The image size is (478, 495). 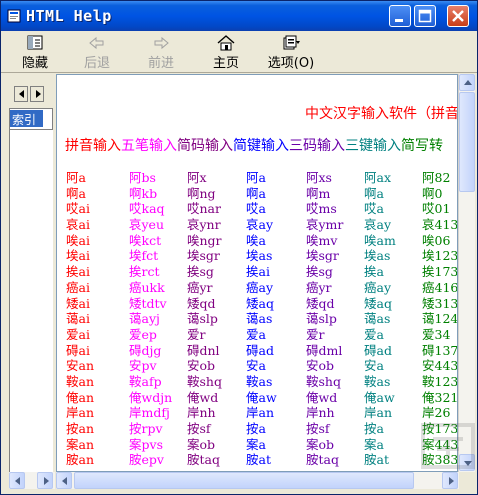 I want to click on title-bar: HTML Help, so click(x=239, y=16).